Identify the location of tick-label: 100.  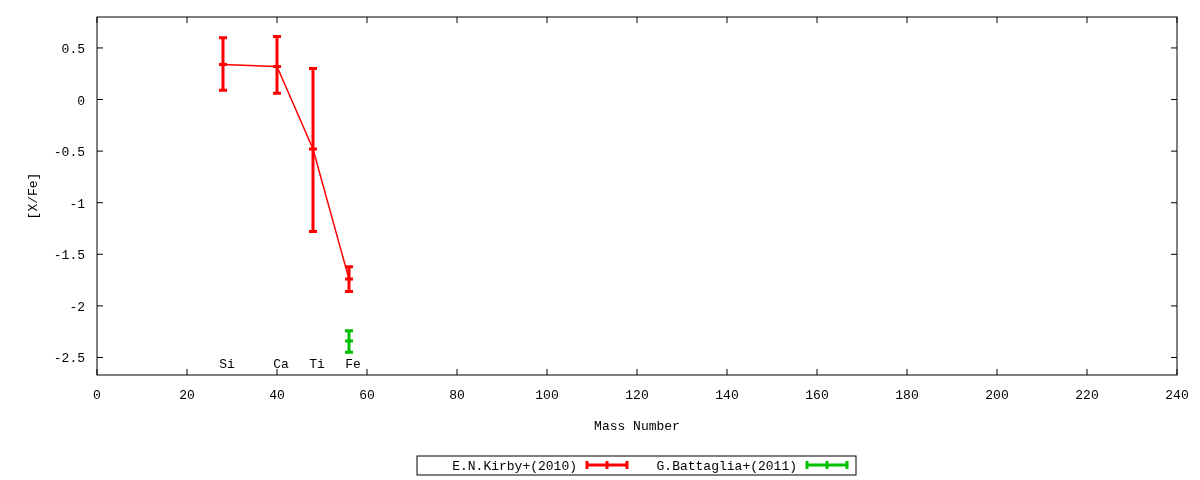
(547, 395).